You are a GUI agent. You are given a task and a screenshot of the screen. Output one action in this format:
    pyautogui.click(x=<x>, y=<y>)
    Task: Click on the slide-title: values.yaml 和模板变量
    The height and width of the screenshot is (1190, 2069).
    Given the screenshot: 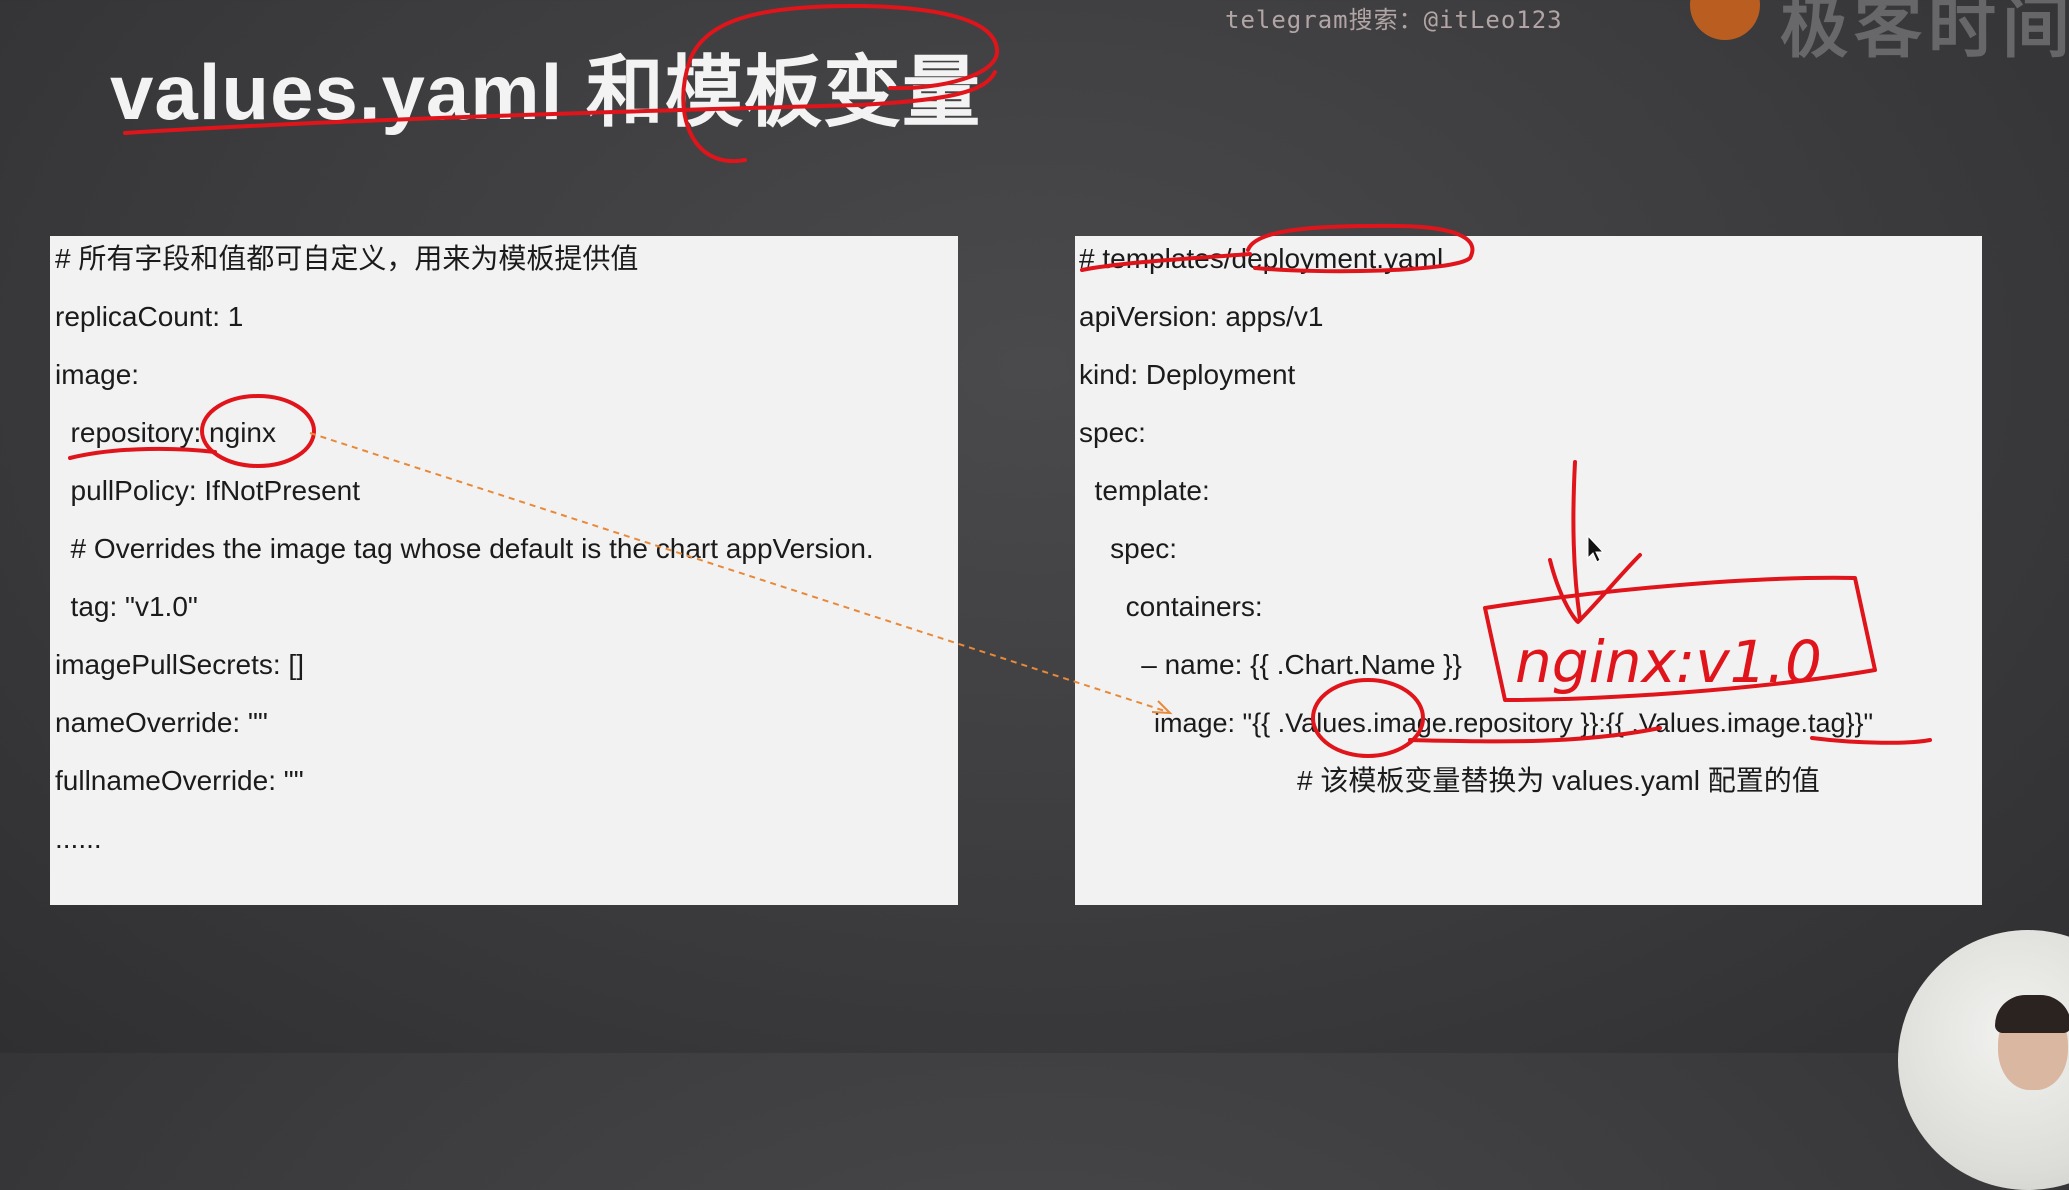 What is the action you would take?
    pyautogui.click(x=545, y=92)
    